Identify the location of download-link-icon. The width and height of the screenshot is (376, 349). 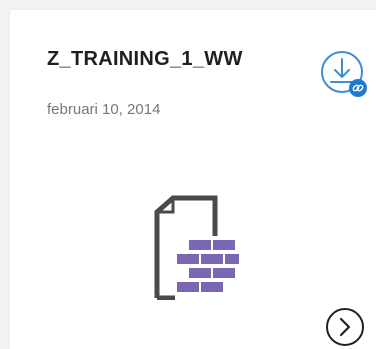
(344, 74).